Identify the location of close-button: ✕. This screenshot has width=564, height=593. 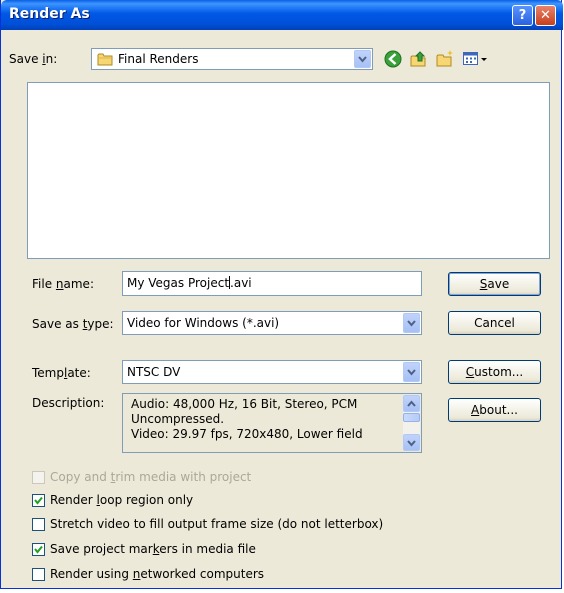
(545, 15).